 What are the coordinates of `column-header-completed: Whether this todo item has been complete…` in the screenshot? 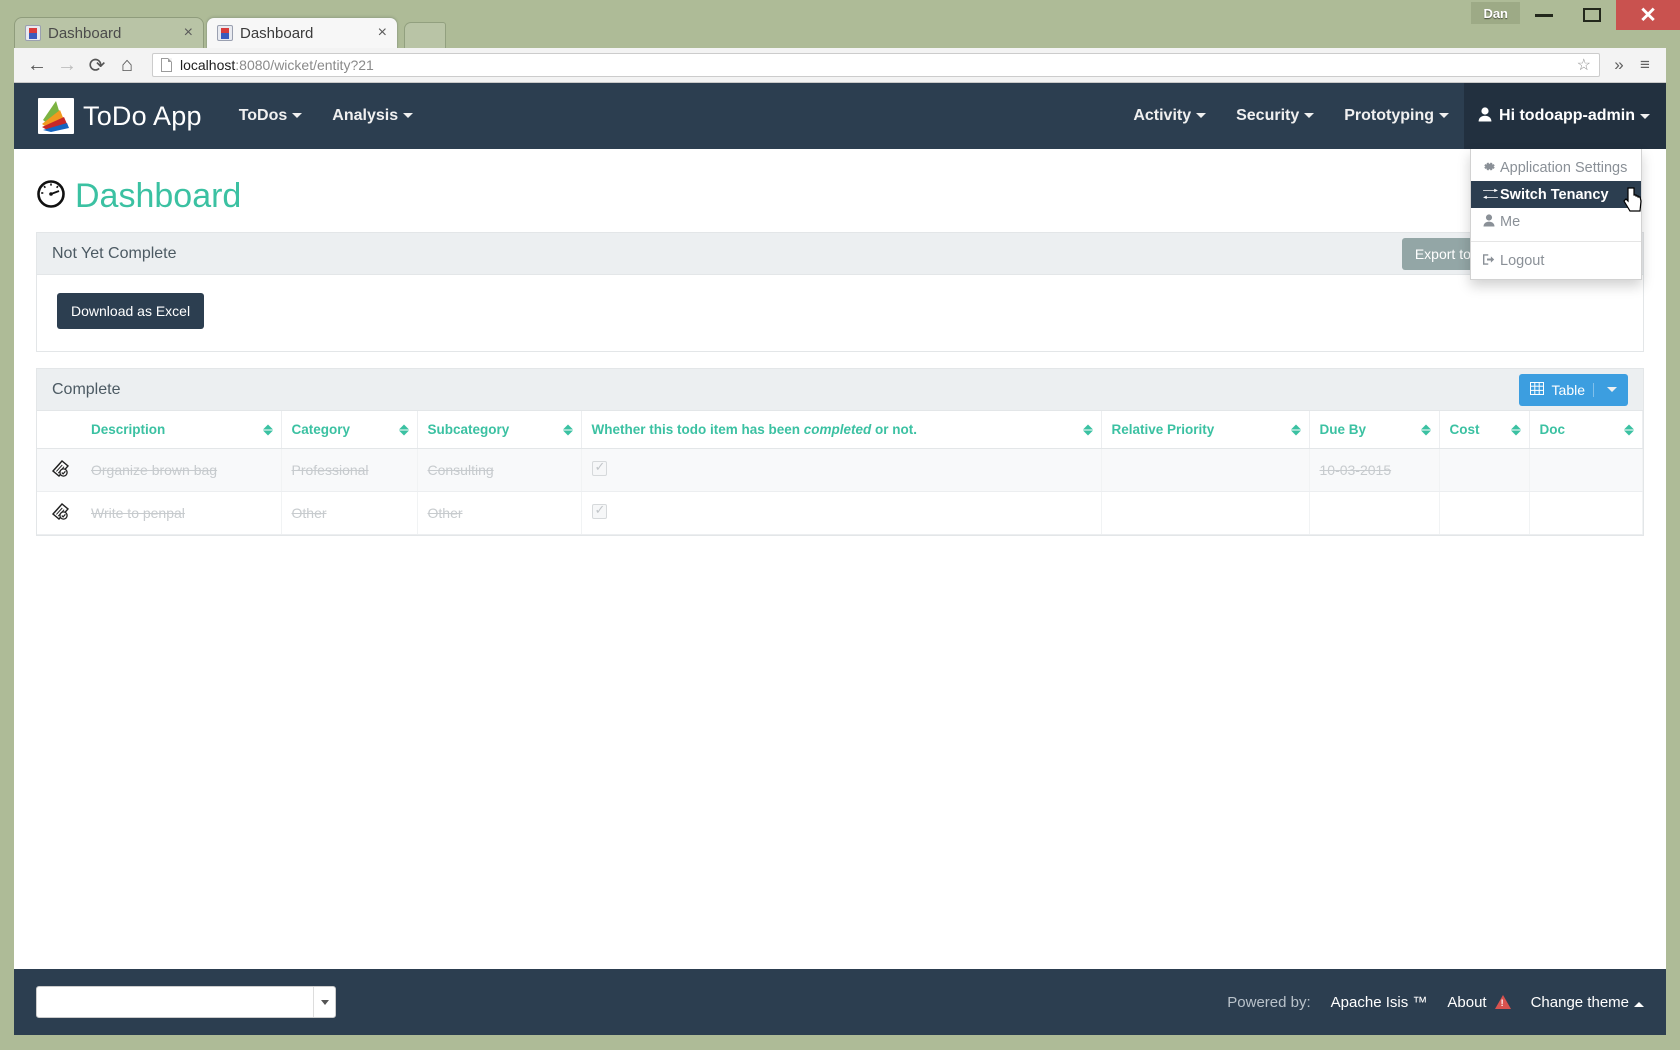 It's located at (841, 430).